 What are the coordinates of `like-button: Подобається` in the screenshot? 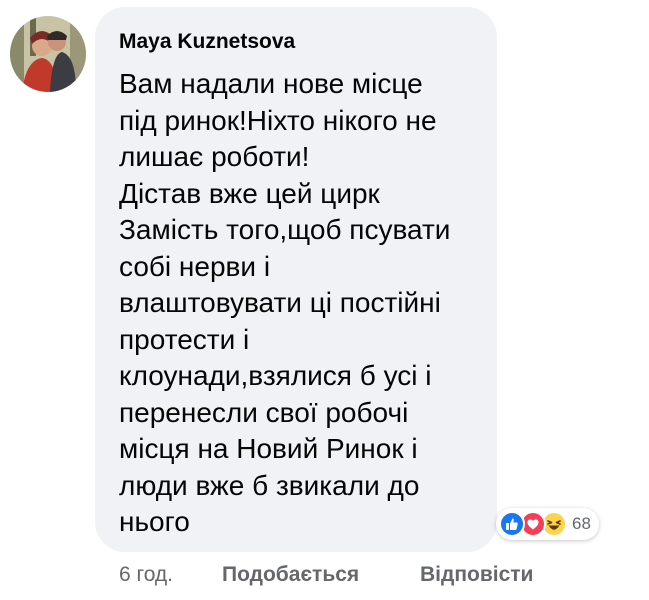 It's located at (290, 575).